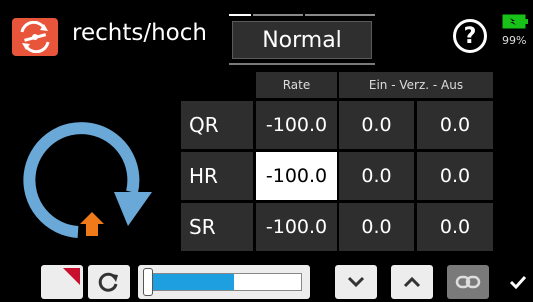 This screenshot has width=533, height=302. What do you see at coordinates (87, 180) in the screenshot?
I see `clockwise-rotation-arrow-icon` at bounding box center [87, 180].